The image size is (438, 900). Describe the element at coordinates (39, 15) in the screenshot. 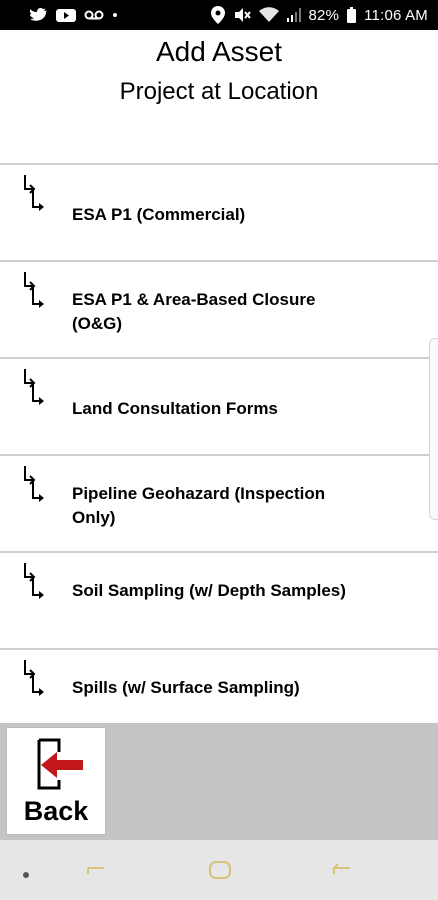

I see `twitter-icon` at that location.